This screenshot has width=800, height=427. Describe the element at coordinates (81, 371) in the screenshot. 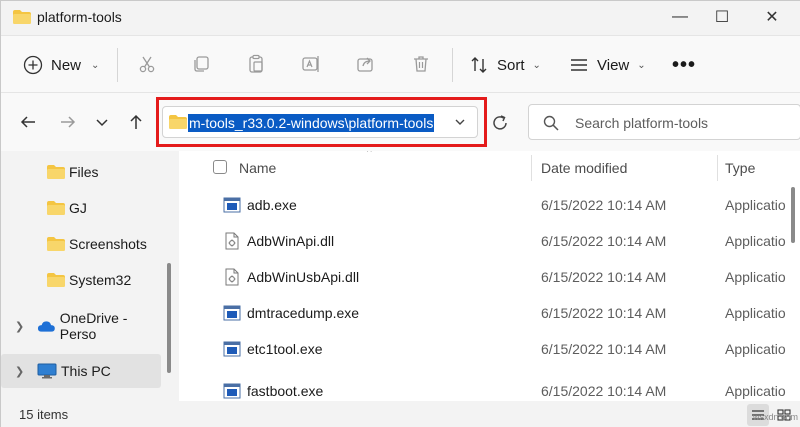

I see `sidebar-item-this-pc: ❯ This PC` at that location.